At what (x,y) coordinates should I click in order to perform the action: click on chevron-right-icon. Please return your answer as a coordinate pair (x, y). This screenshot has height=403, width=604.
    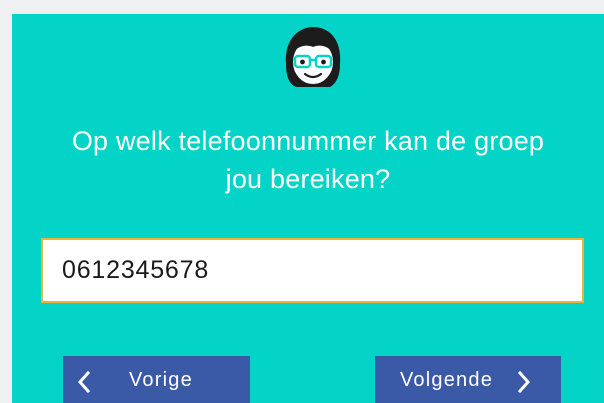
    Looking at the image, I should click on (524, 382).